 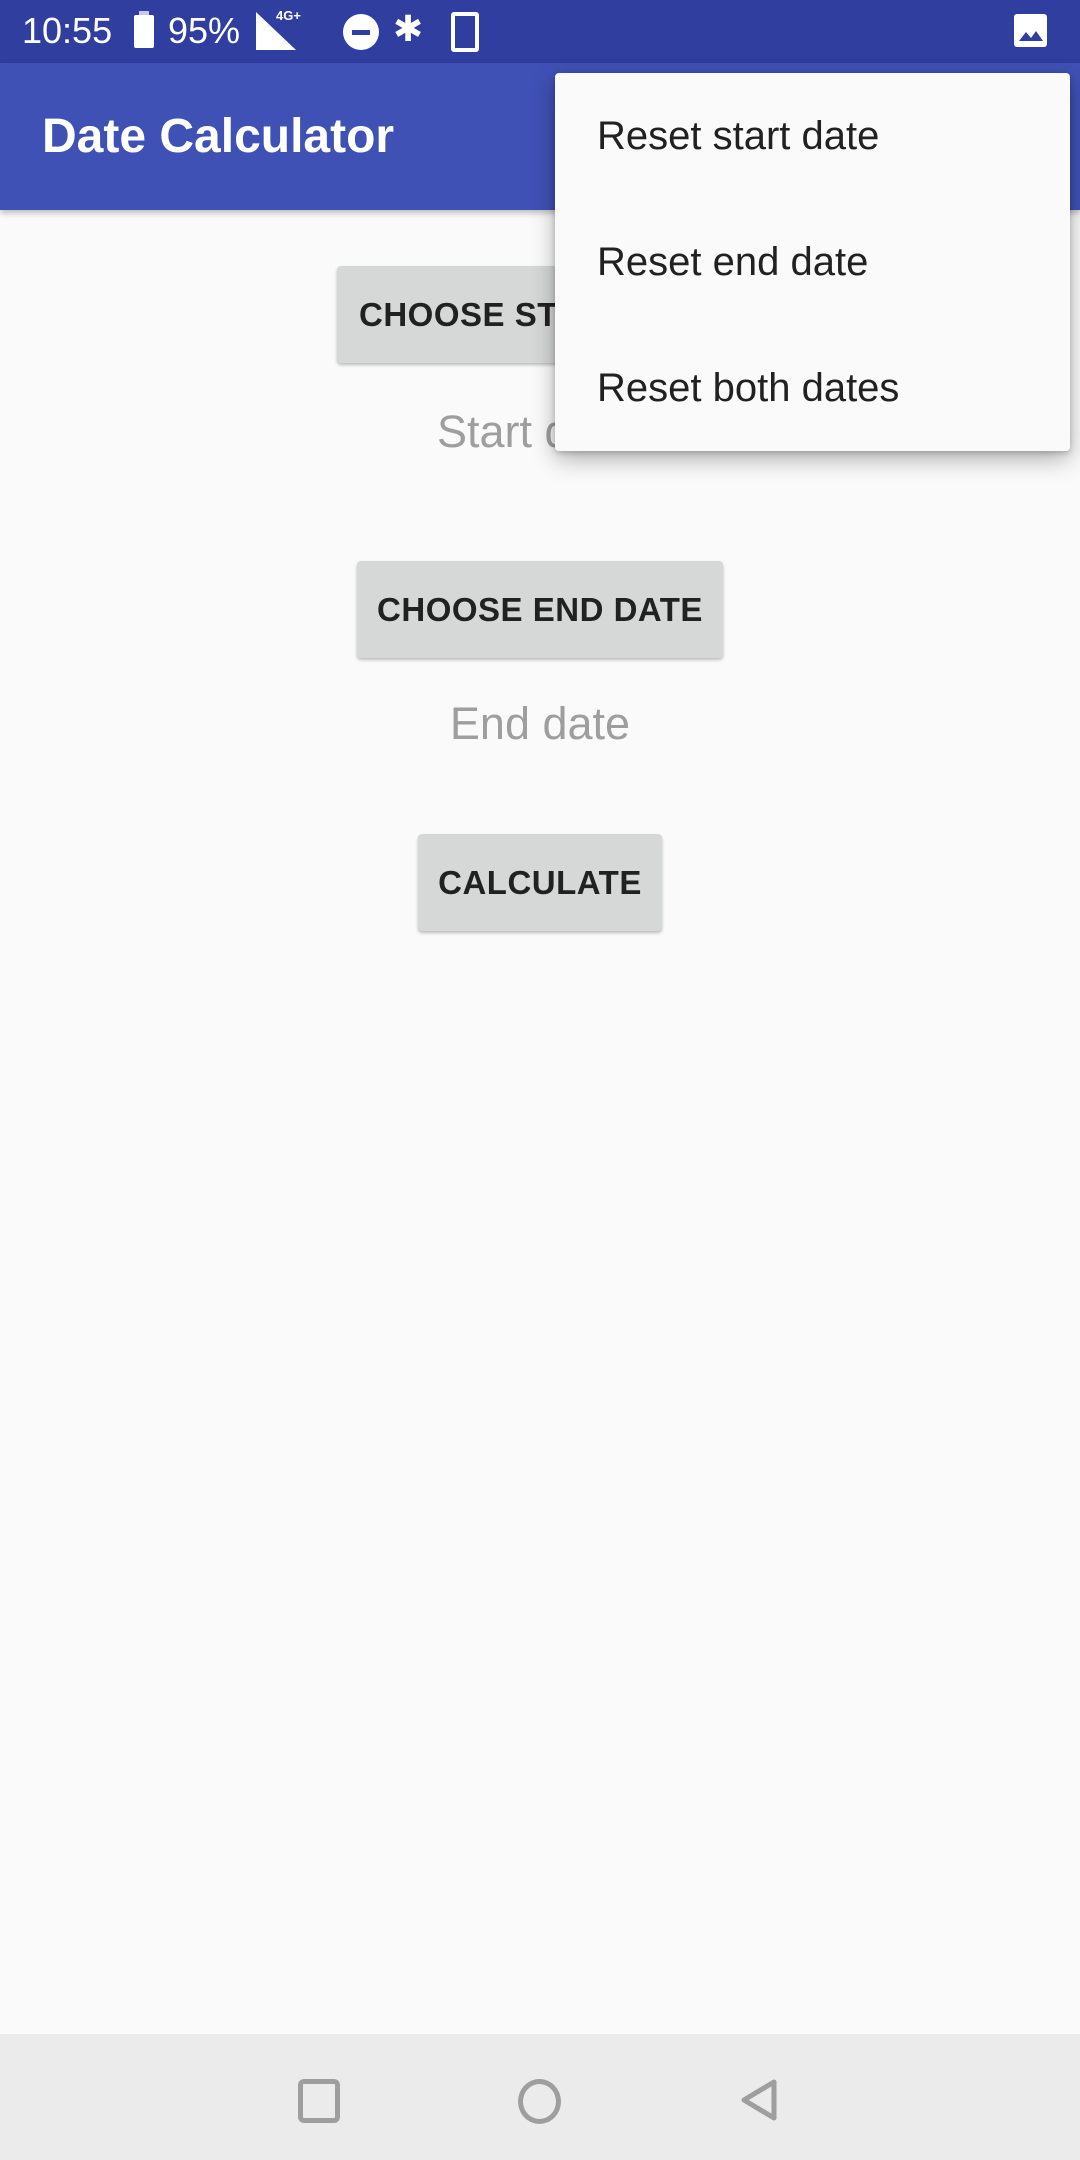 What do you see at coordinates (540, 882) in the screenshot?
I see `calculate-button: CALCULATE` at bounding box center [540, 882].